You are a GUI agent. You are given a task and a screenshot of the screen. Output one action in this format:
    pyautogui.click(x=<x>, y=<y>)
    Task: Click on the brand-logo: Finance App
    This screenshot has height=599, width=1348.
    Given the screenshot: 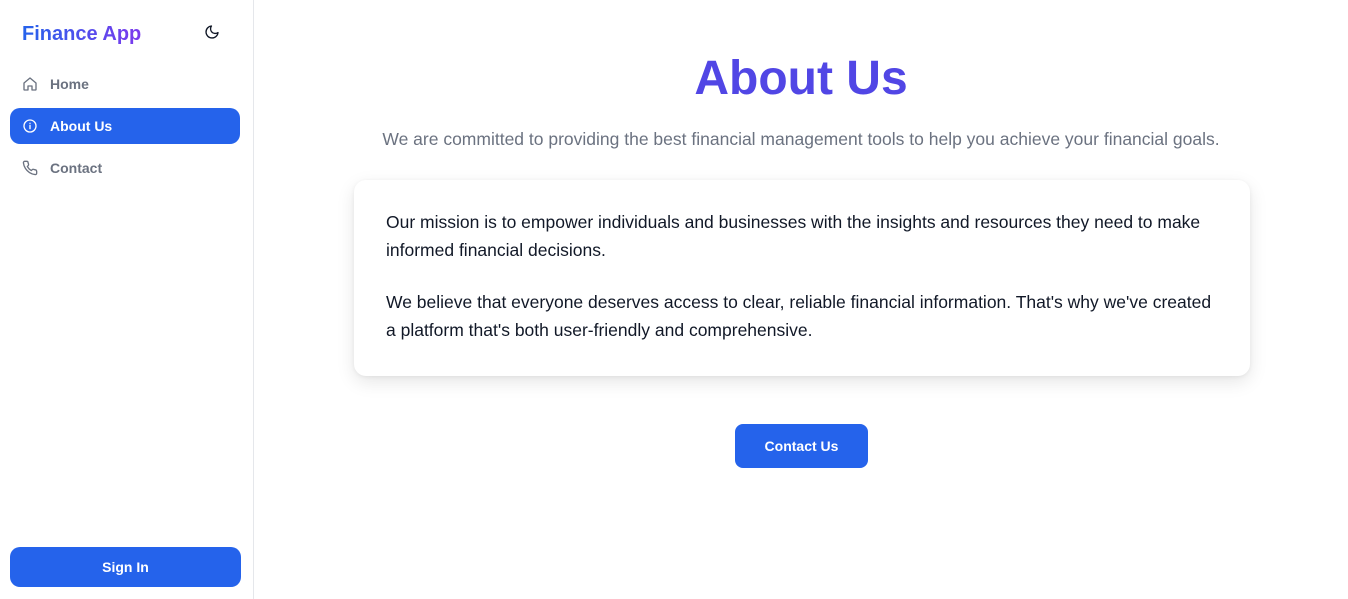 What is the action you would take?
    pyautogui.click(x=81, y=33)
    